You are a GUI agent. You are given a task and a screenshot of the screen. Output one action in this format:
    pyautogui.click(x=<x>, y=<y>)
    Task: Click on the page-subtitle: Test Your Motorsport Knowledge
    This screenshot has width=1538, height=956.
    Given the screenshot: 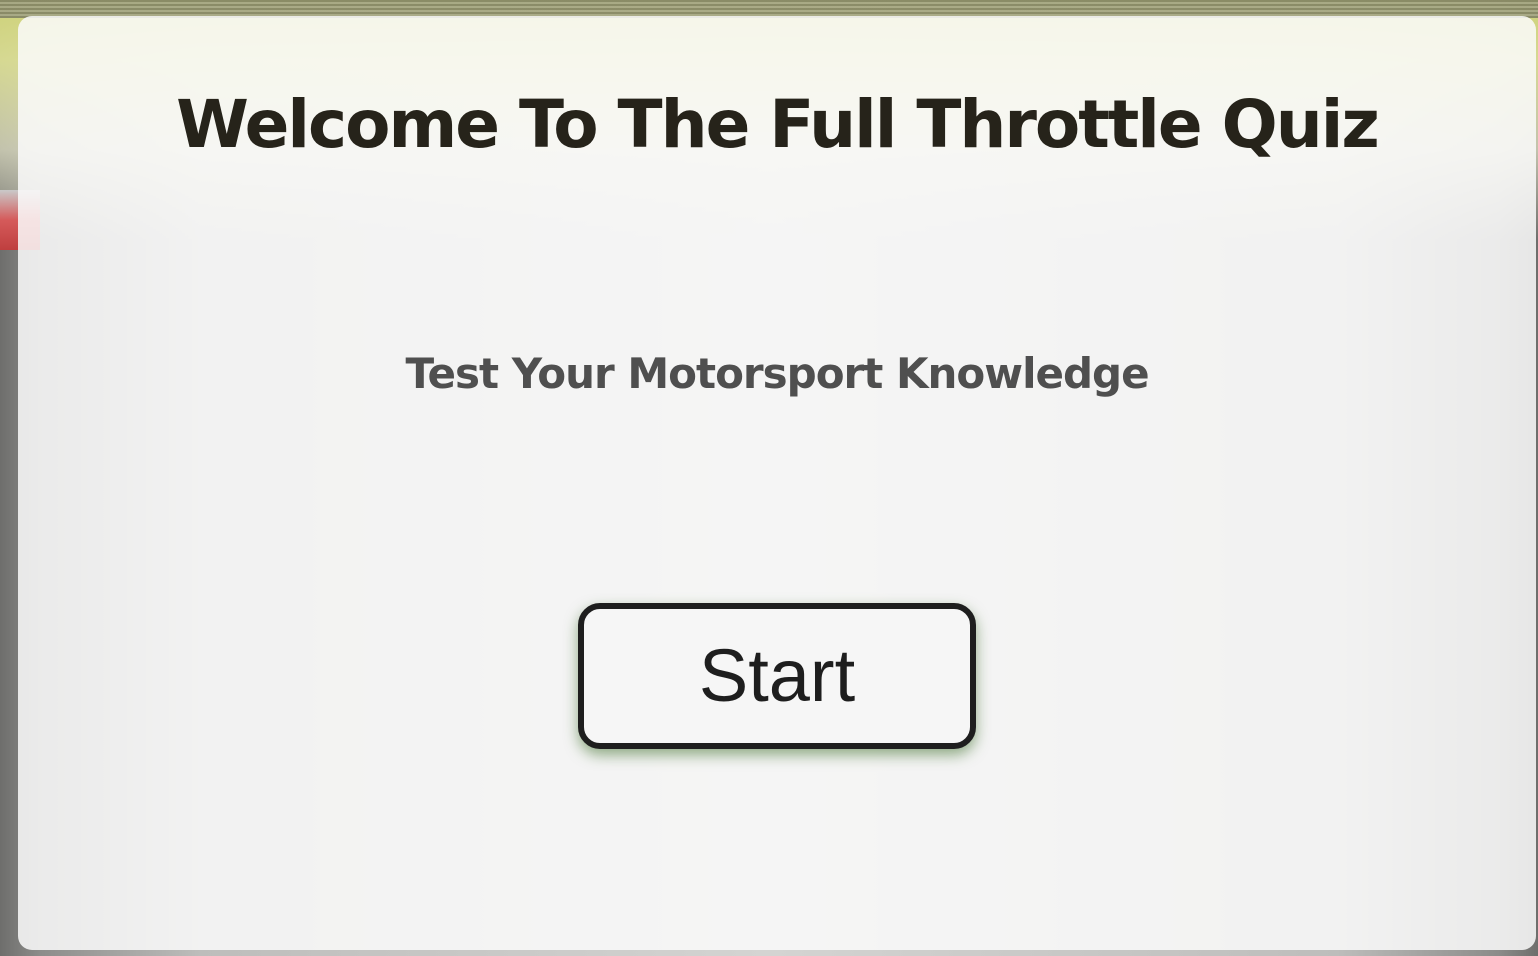 What is the action you would take?
    pyautogui.click(x=777, y=373)
    